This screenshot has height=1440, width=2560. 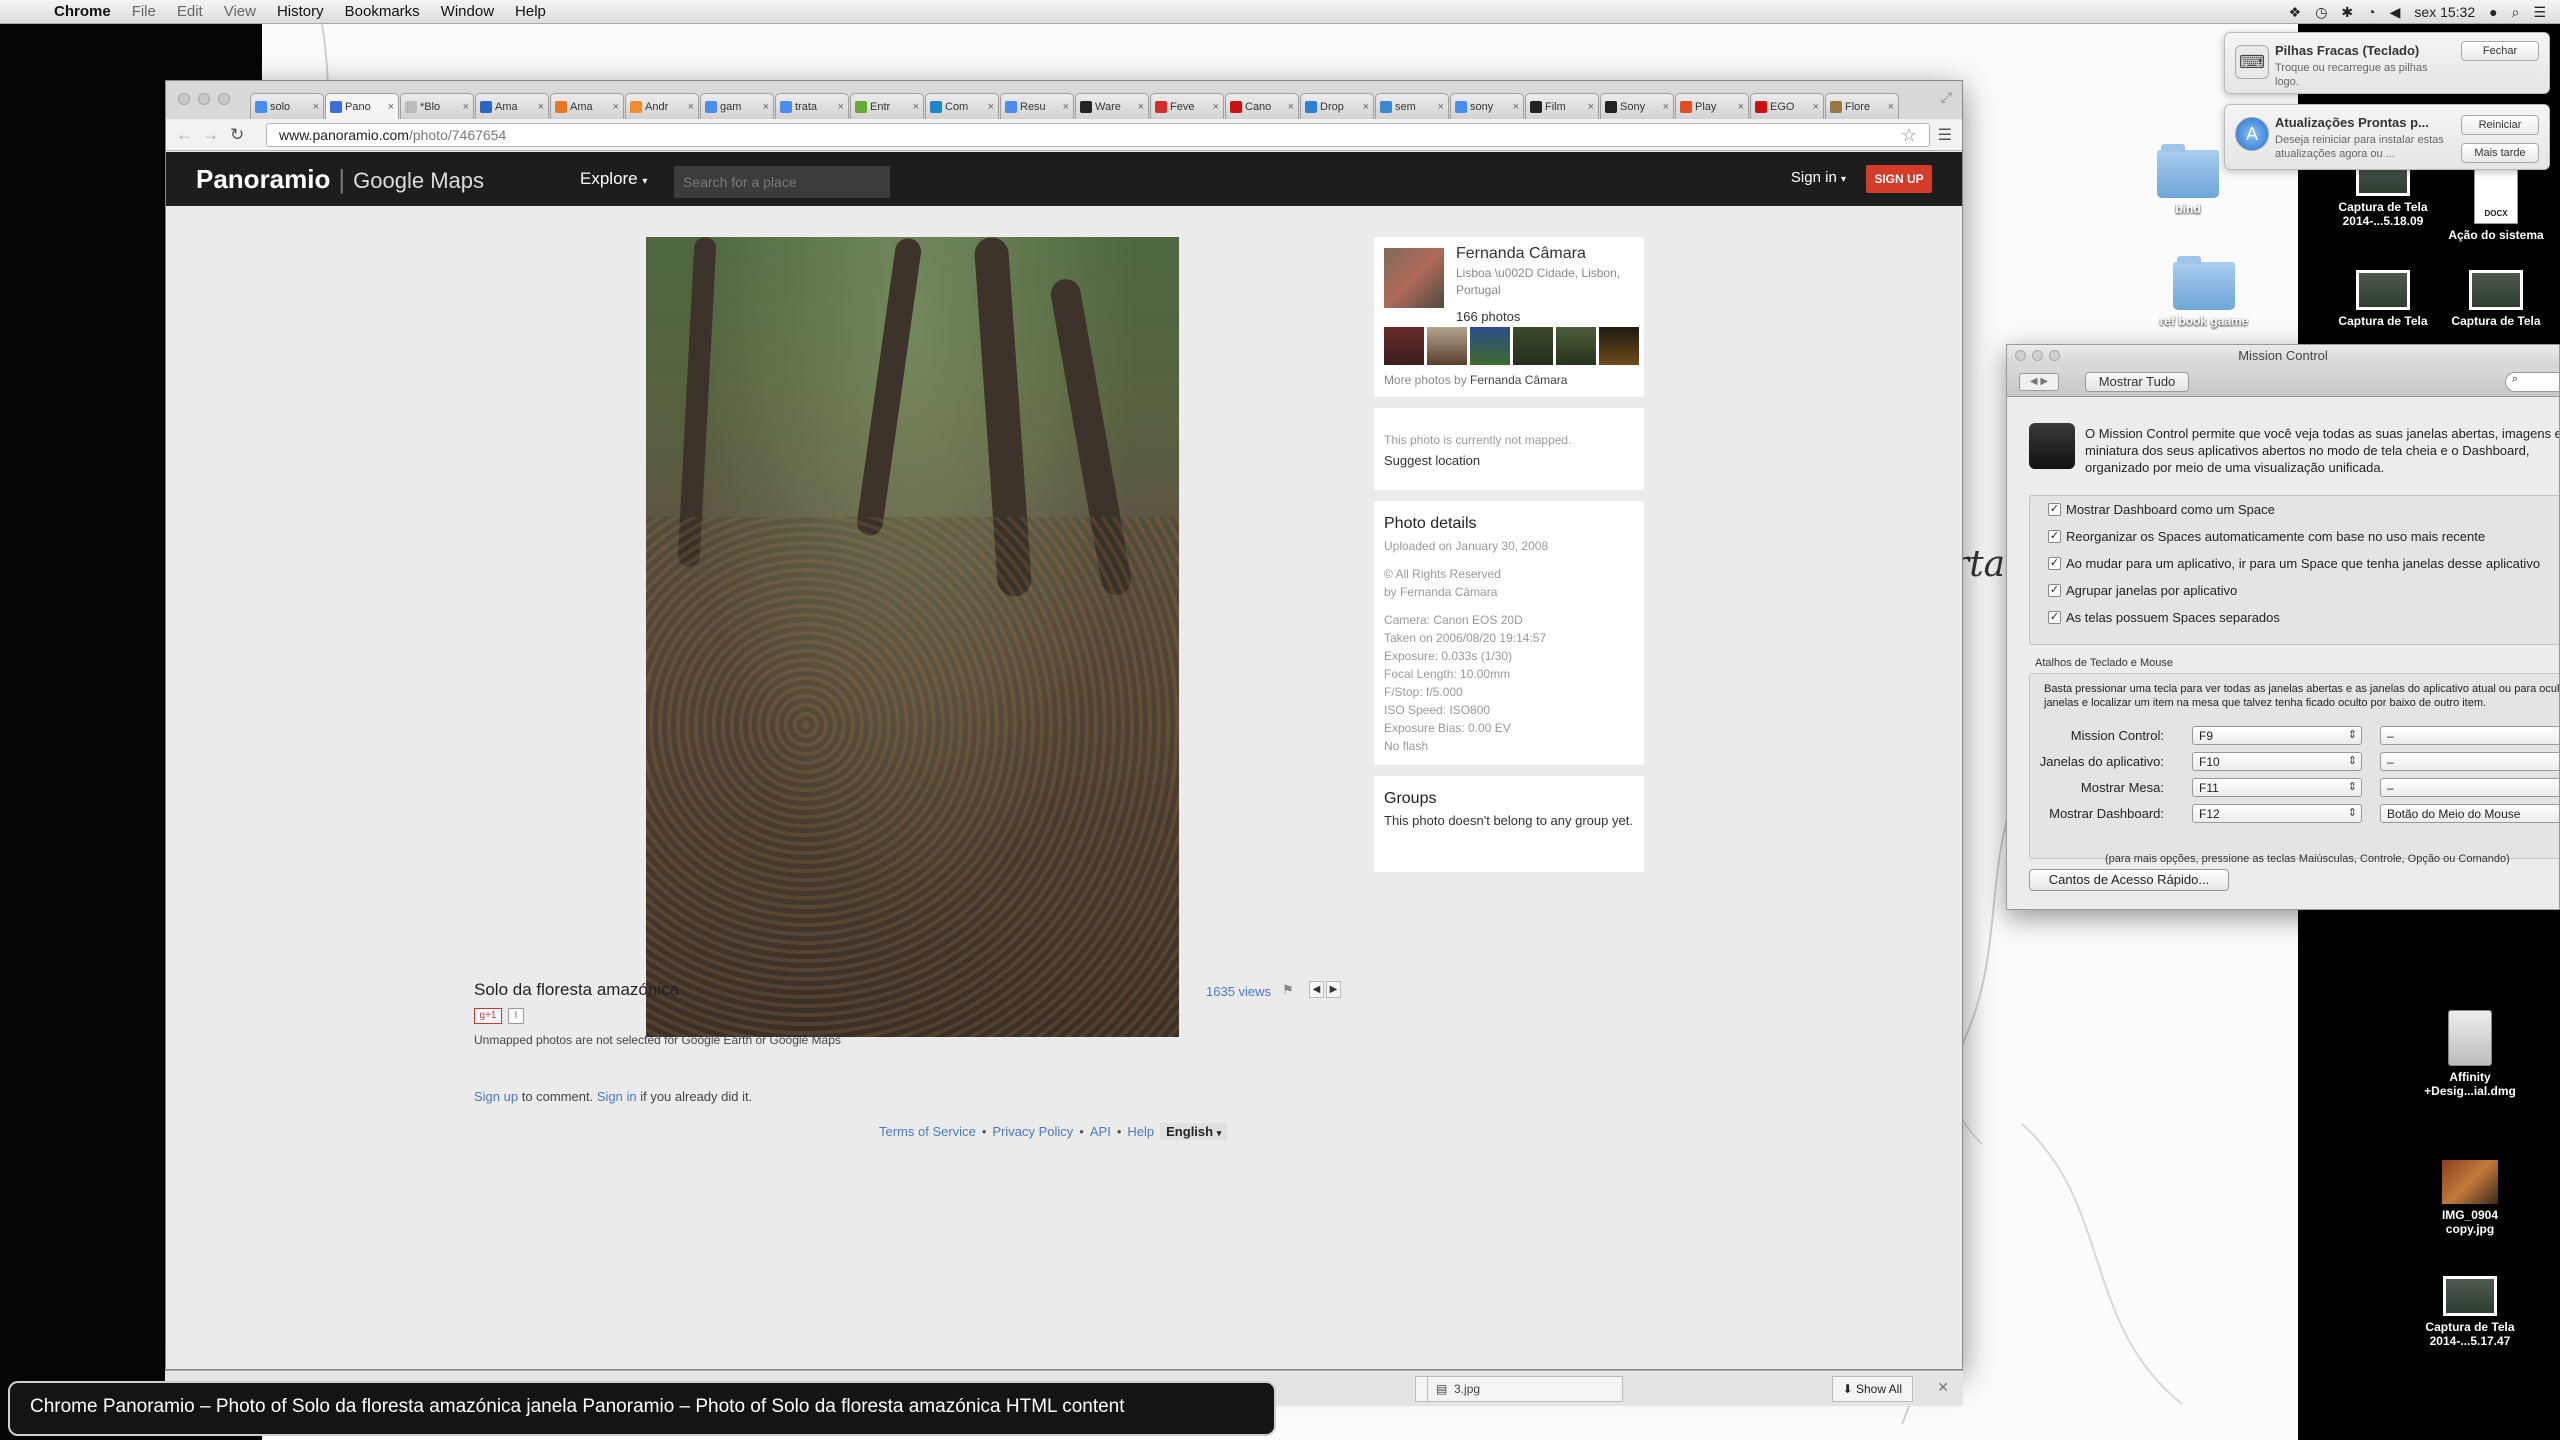 What do you see at coordinates (2383, 299) in the screenshot?
I see `desktop-screenshot-2: Captura de Tela` at bounding box center [2383, 299].